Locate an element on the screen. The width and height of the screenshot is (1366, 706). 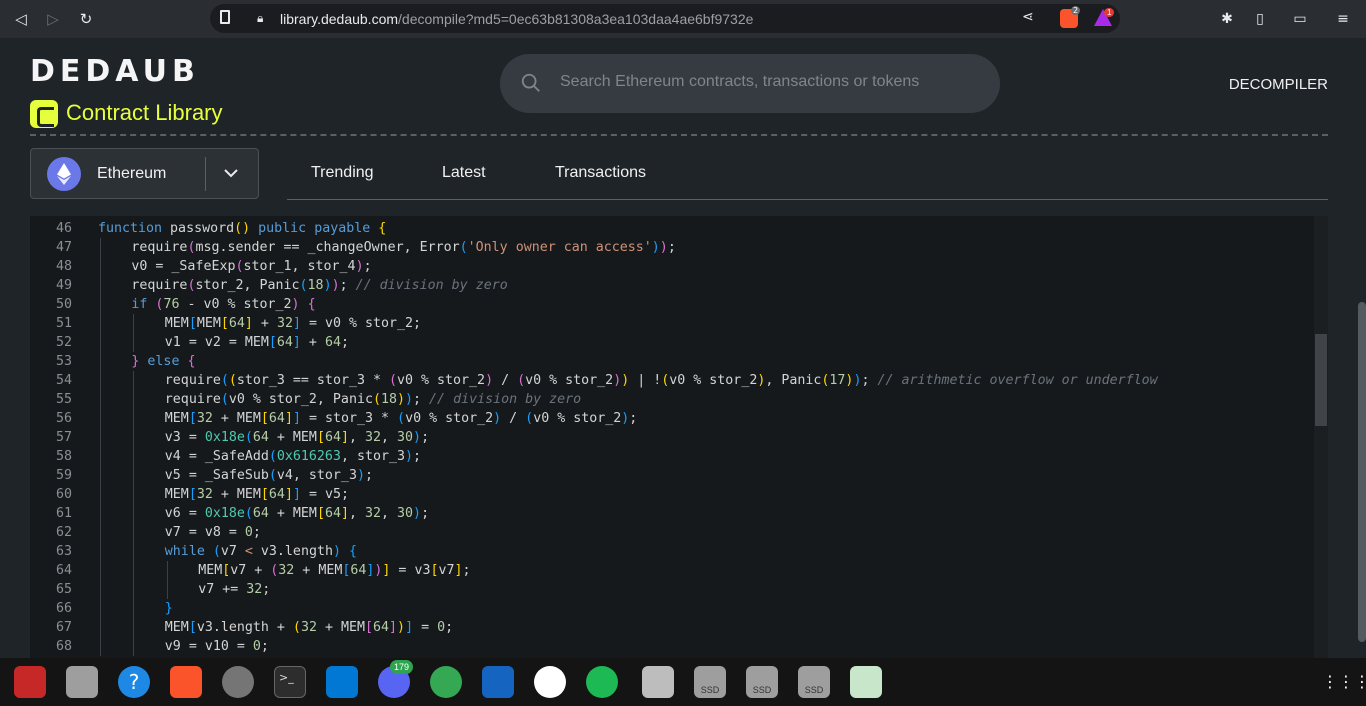
line-number: 58 is located at coordinates (63, 456).